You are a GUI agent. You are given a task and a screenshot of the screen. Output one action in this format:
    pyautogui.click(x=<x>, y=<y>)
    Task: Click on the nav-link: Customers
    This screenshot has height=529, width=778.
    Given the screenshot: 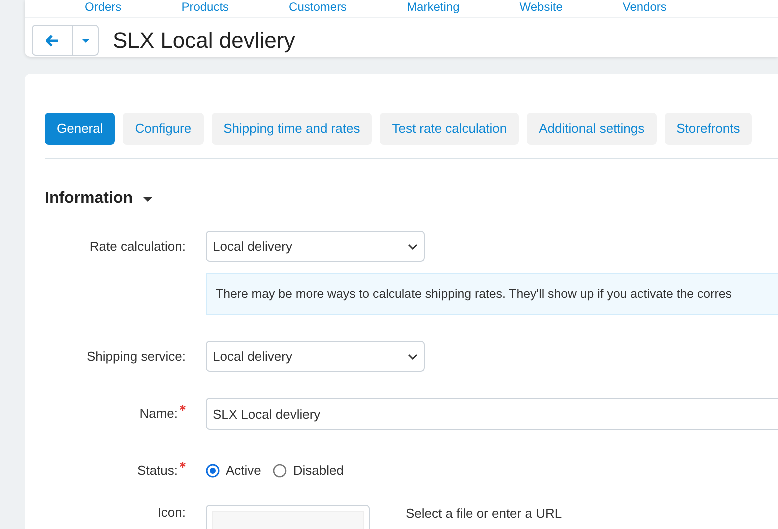 What is the action you would take?
    pyautogui.click(x=318, y=7)
    